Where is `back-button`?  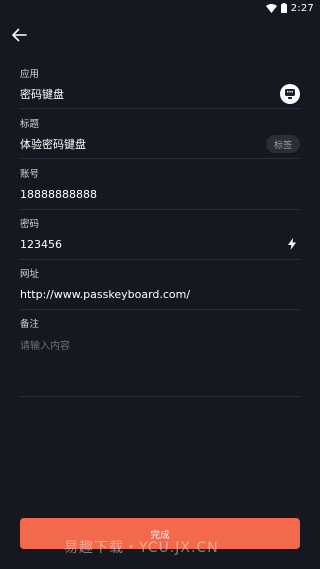
back-button is located at coordinates (19, 36).